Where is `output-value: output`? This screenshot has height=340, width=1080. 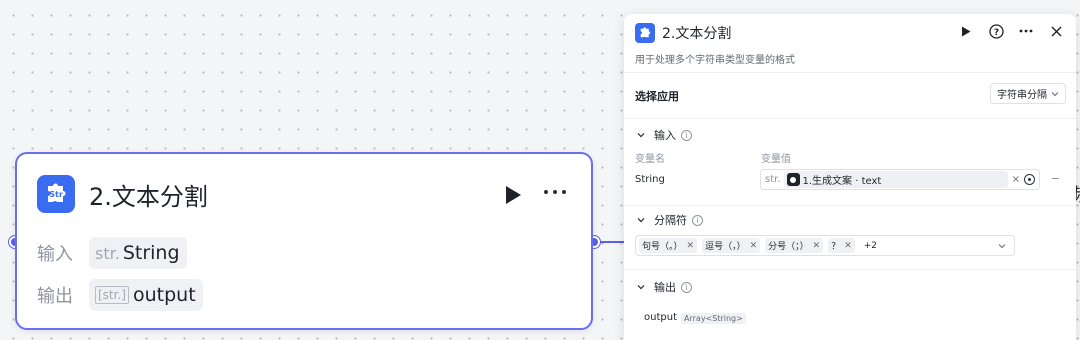
output-value: output is located at coordinates (164, 295).